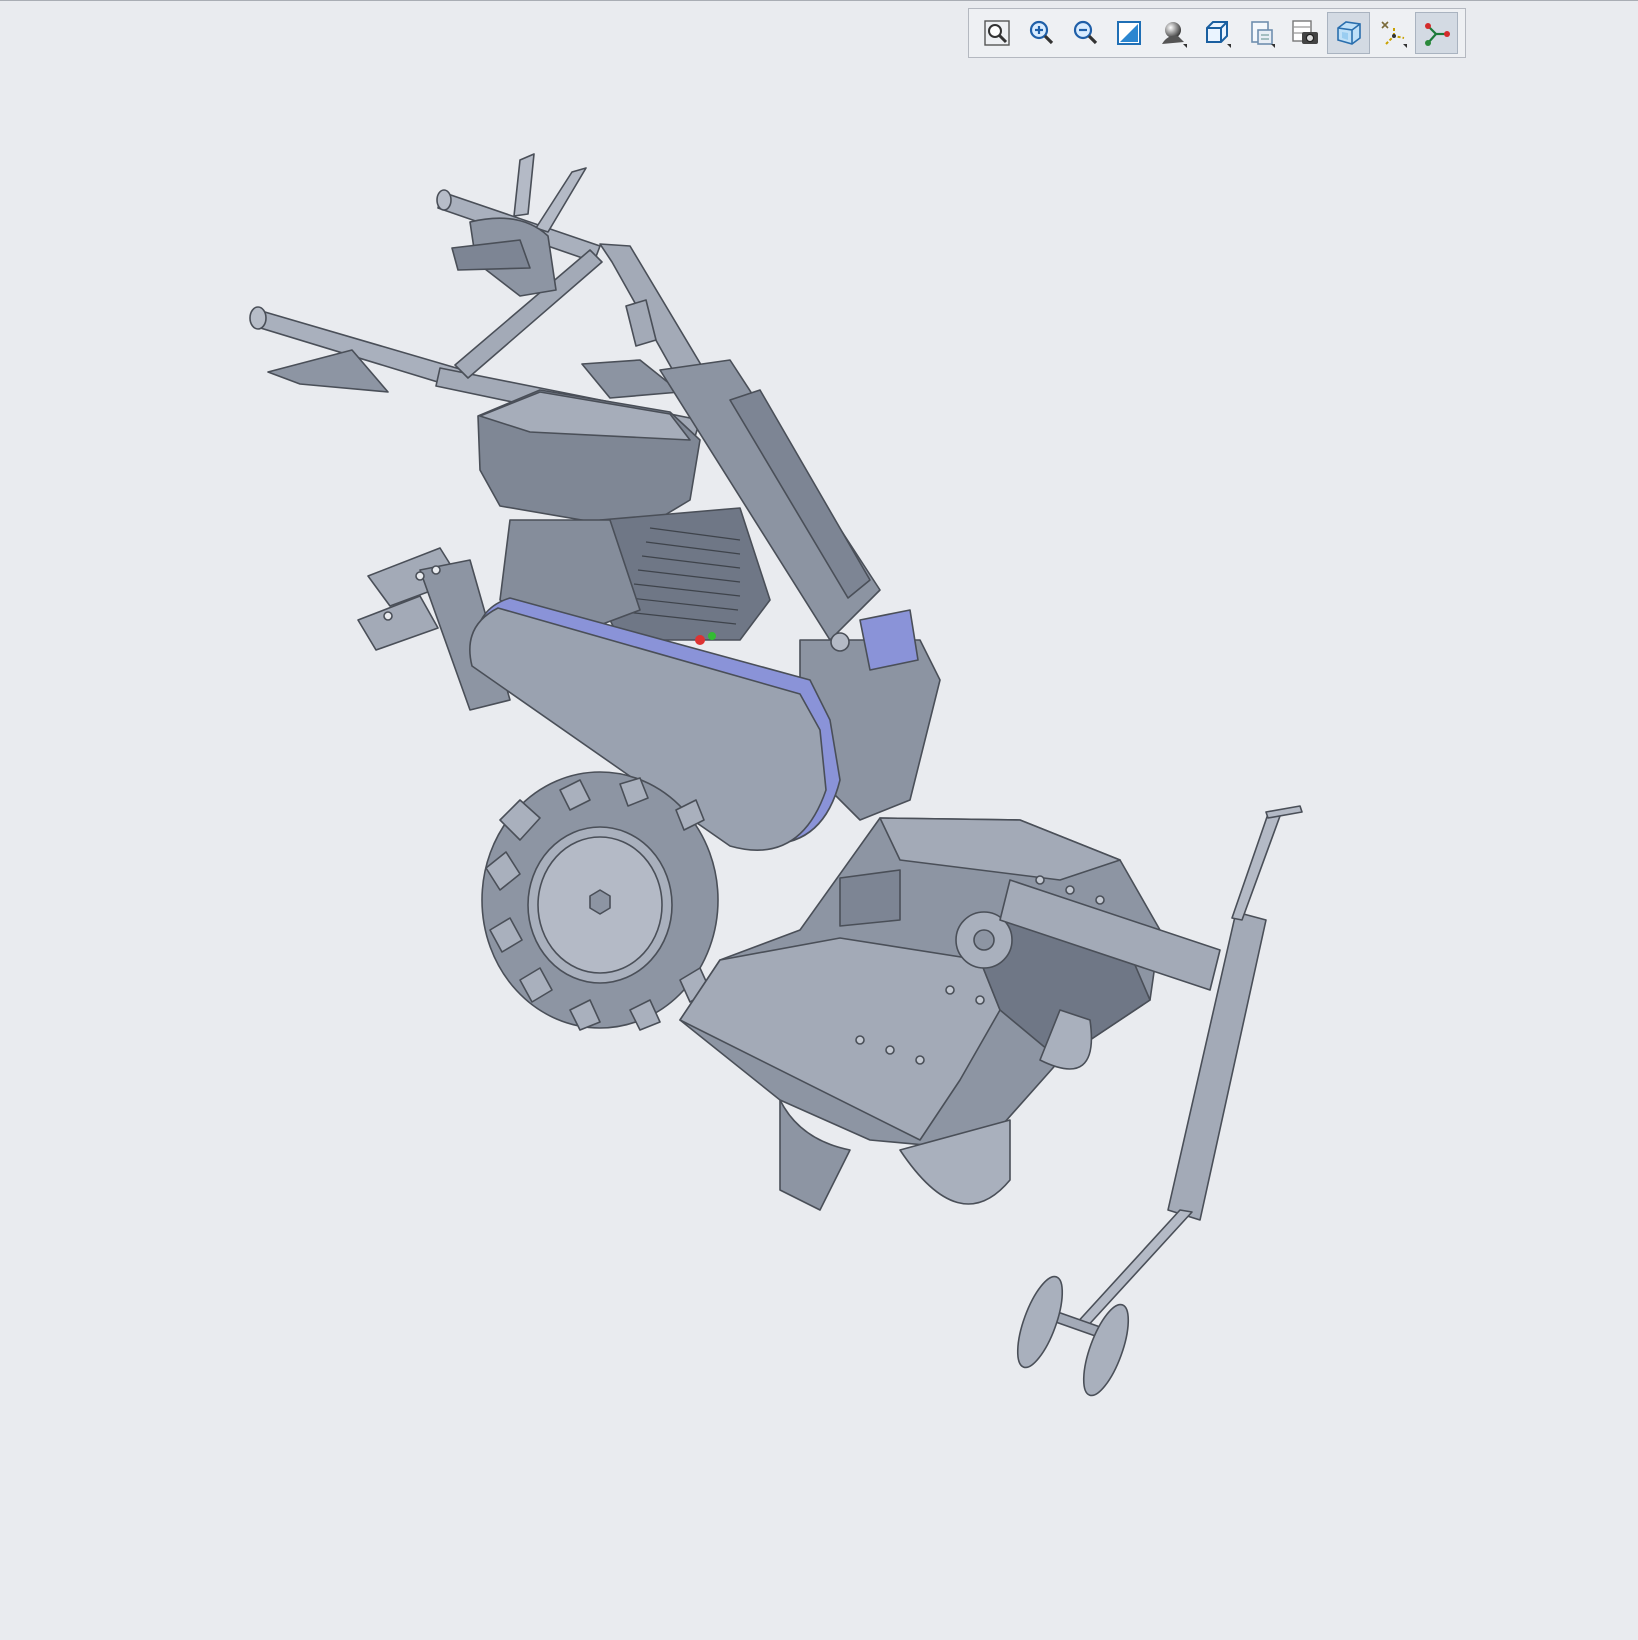 The image size is (1638, 1640). I want to click on datum-display-button, so click(1392, 33).